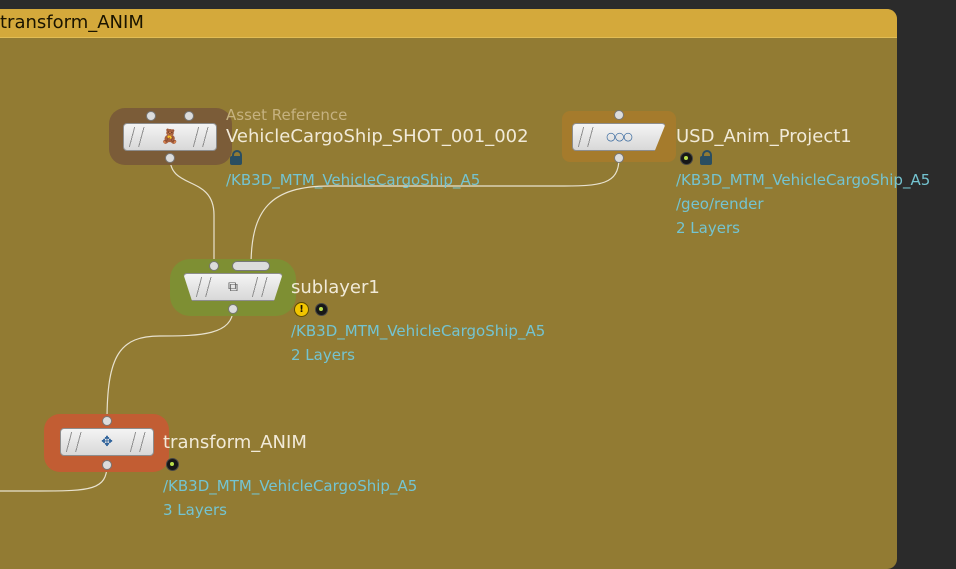 This screenshot has width=956, height=569. What do you see at coordinates (287, 115) in the screenshot?
I see `asset-reference-type-label: Asset Reference` at bounding box center [287, 115].